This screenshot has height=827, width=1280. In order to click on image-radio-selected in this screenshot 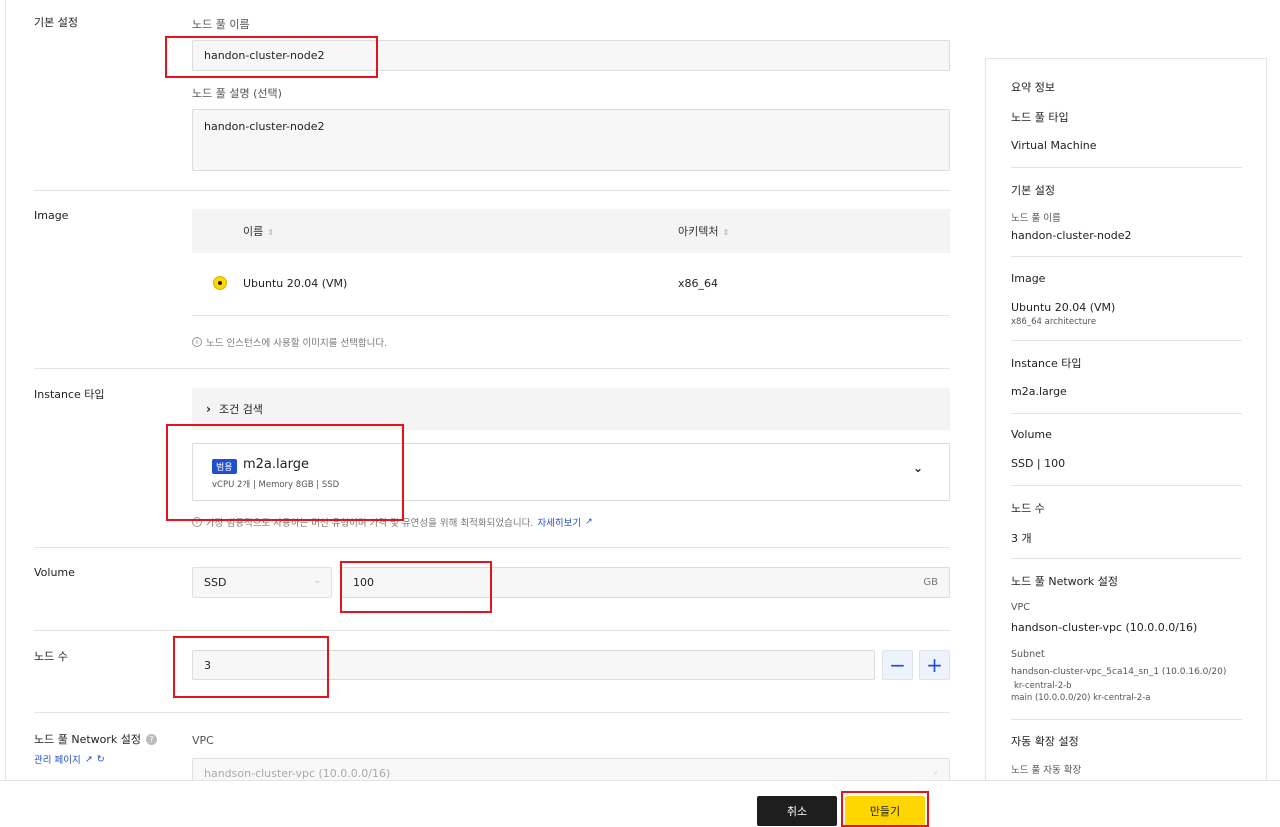, I will do `click(220, 283)`.